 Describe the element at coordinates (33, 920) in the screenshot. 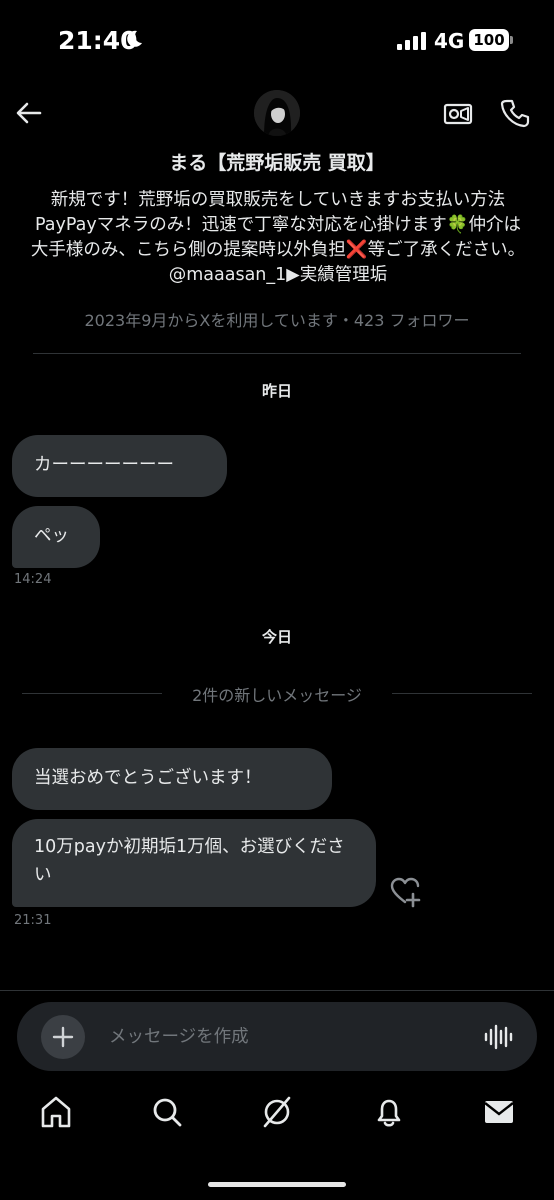

I see `message-timestamp: 21:31` at that location.